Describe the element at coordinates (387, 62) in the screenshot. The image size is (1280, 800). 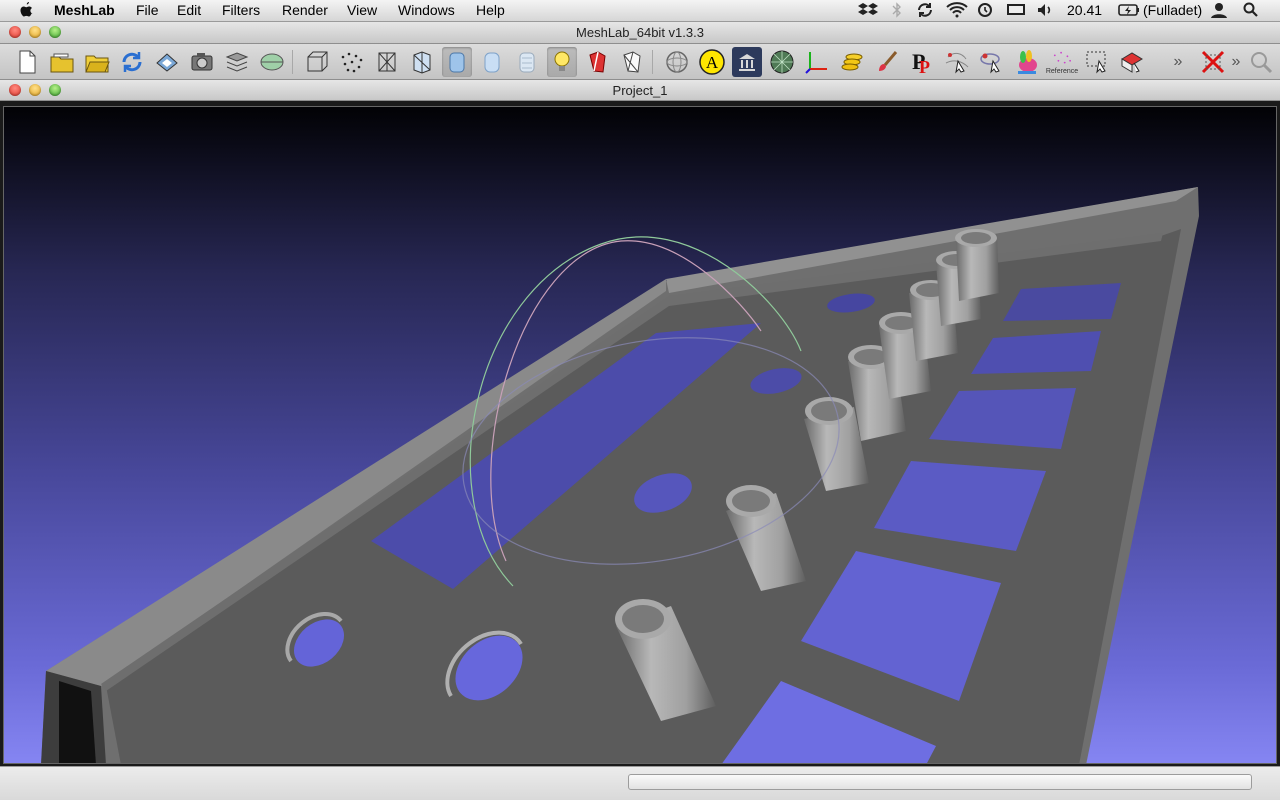
I see `wireframe-icon` at that location.